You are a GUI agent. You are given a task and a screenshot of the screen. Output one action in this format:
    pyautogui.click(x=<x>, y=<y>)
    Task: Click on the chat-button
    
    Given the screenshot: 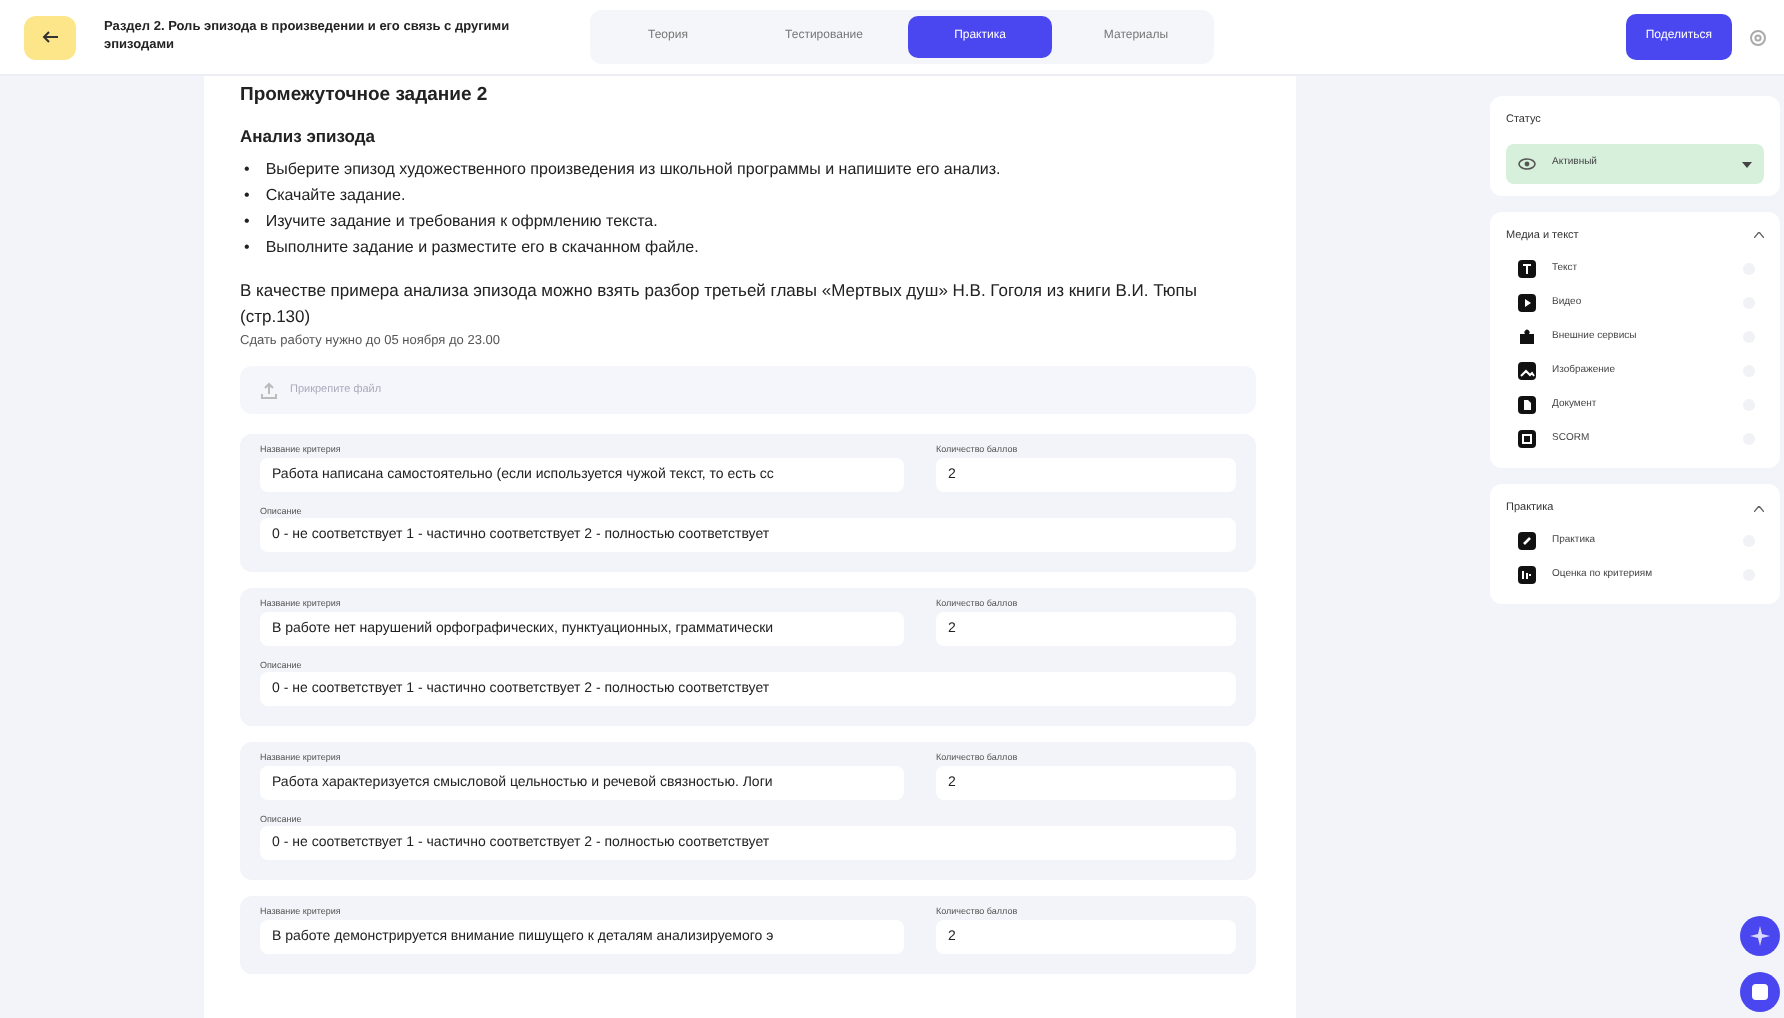 What is the action you would take?
    pyautogui.click(x=1760, y=992)
    